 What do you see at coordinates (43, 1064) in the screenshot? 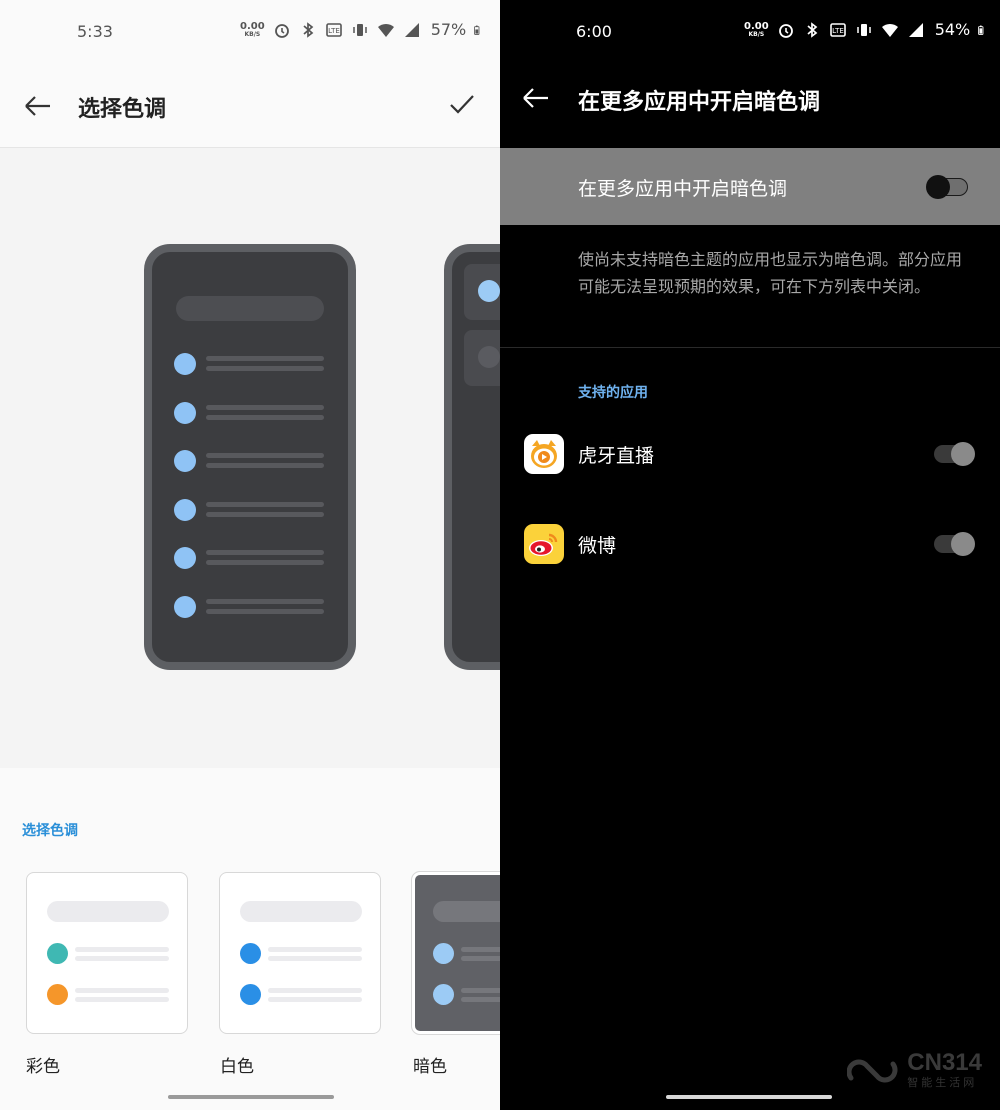
I see `theme-label-color: 彩色` at bounding box center [43, 1064].